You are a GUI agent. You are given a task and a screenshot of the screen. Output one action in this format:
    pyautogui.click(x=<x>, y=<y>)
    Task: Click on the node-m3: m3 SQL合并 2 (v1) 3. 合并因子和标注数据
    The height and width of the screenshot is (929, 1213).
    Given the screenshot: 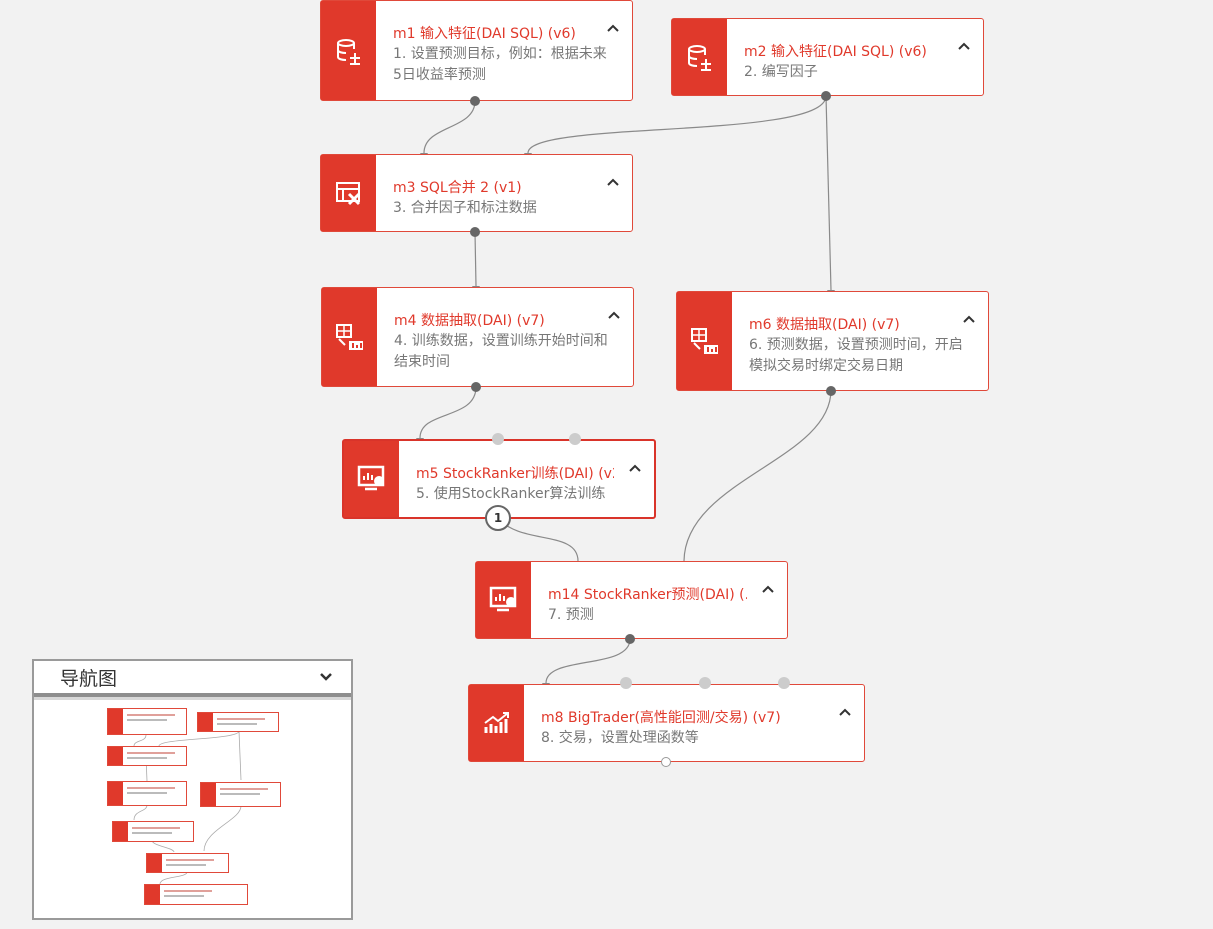 What is the action you would take?
    pyautogui.click(x=476, y=193)
    